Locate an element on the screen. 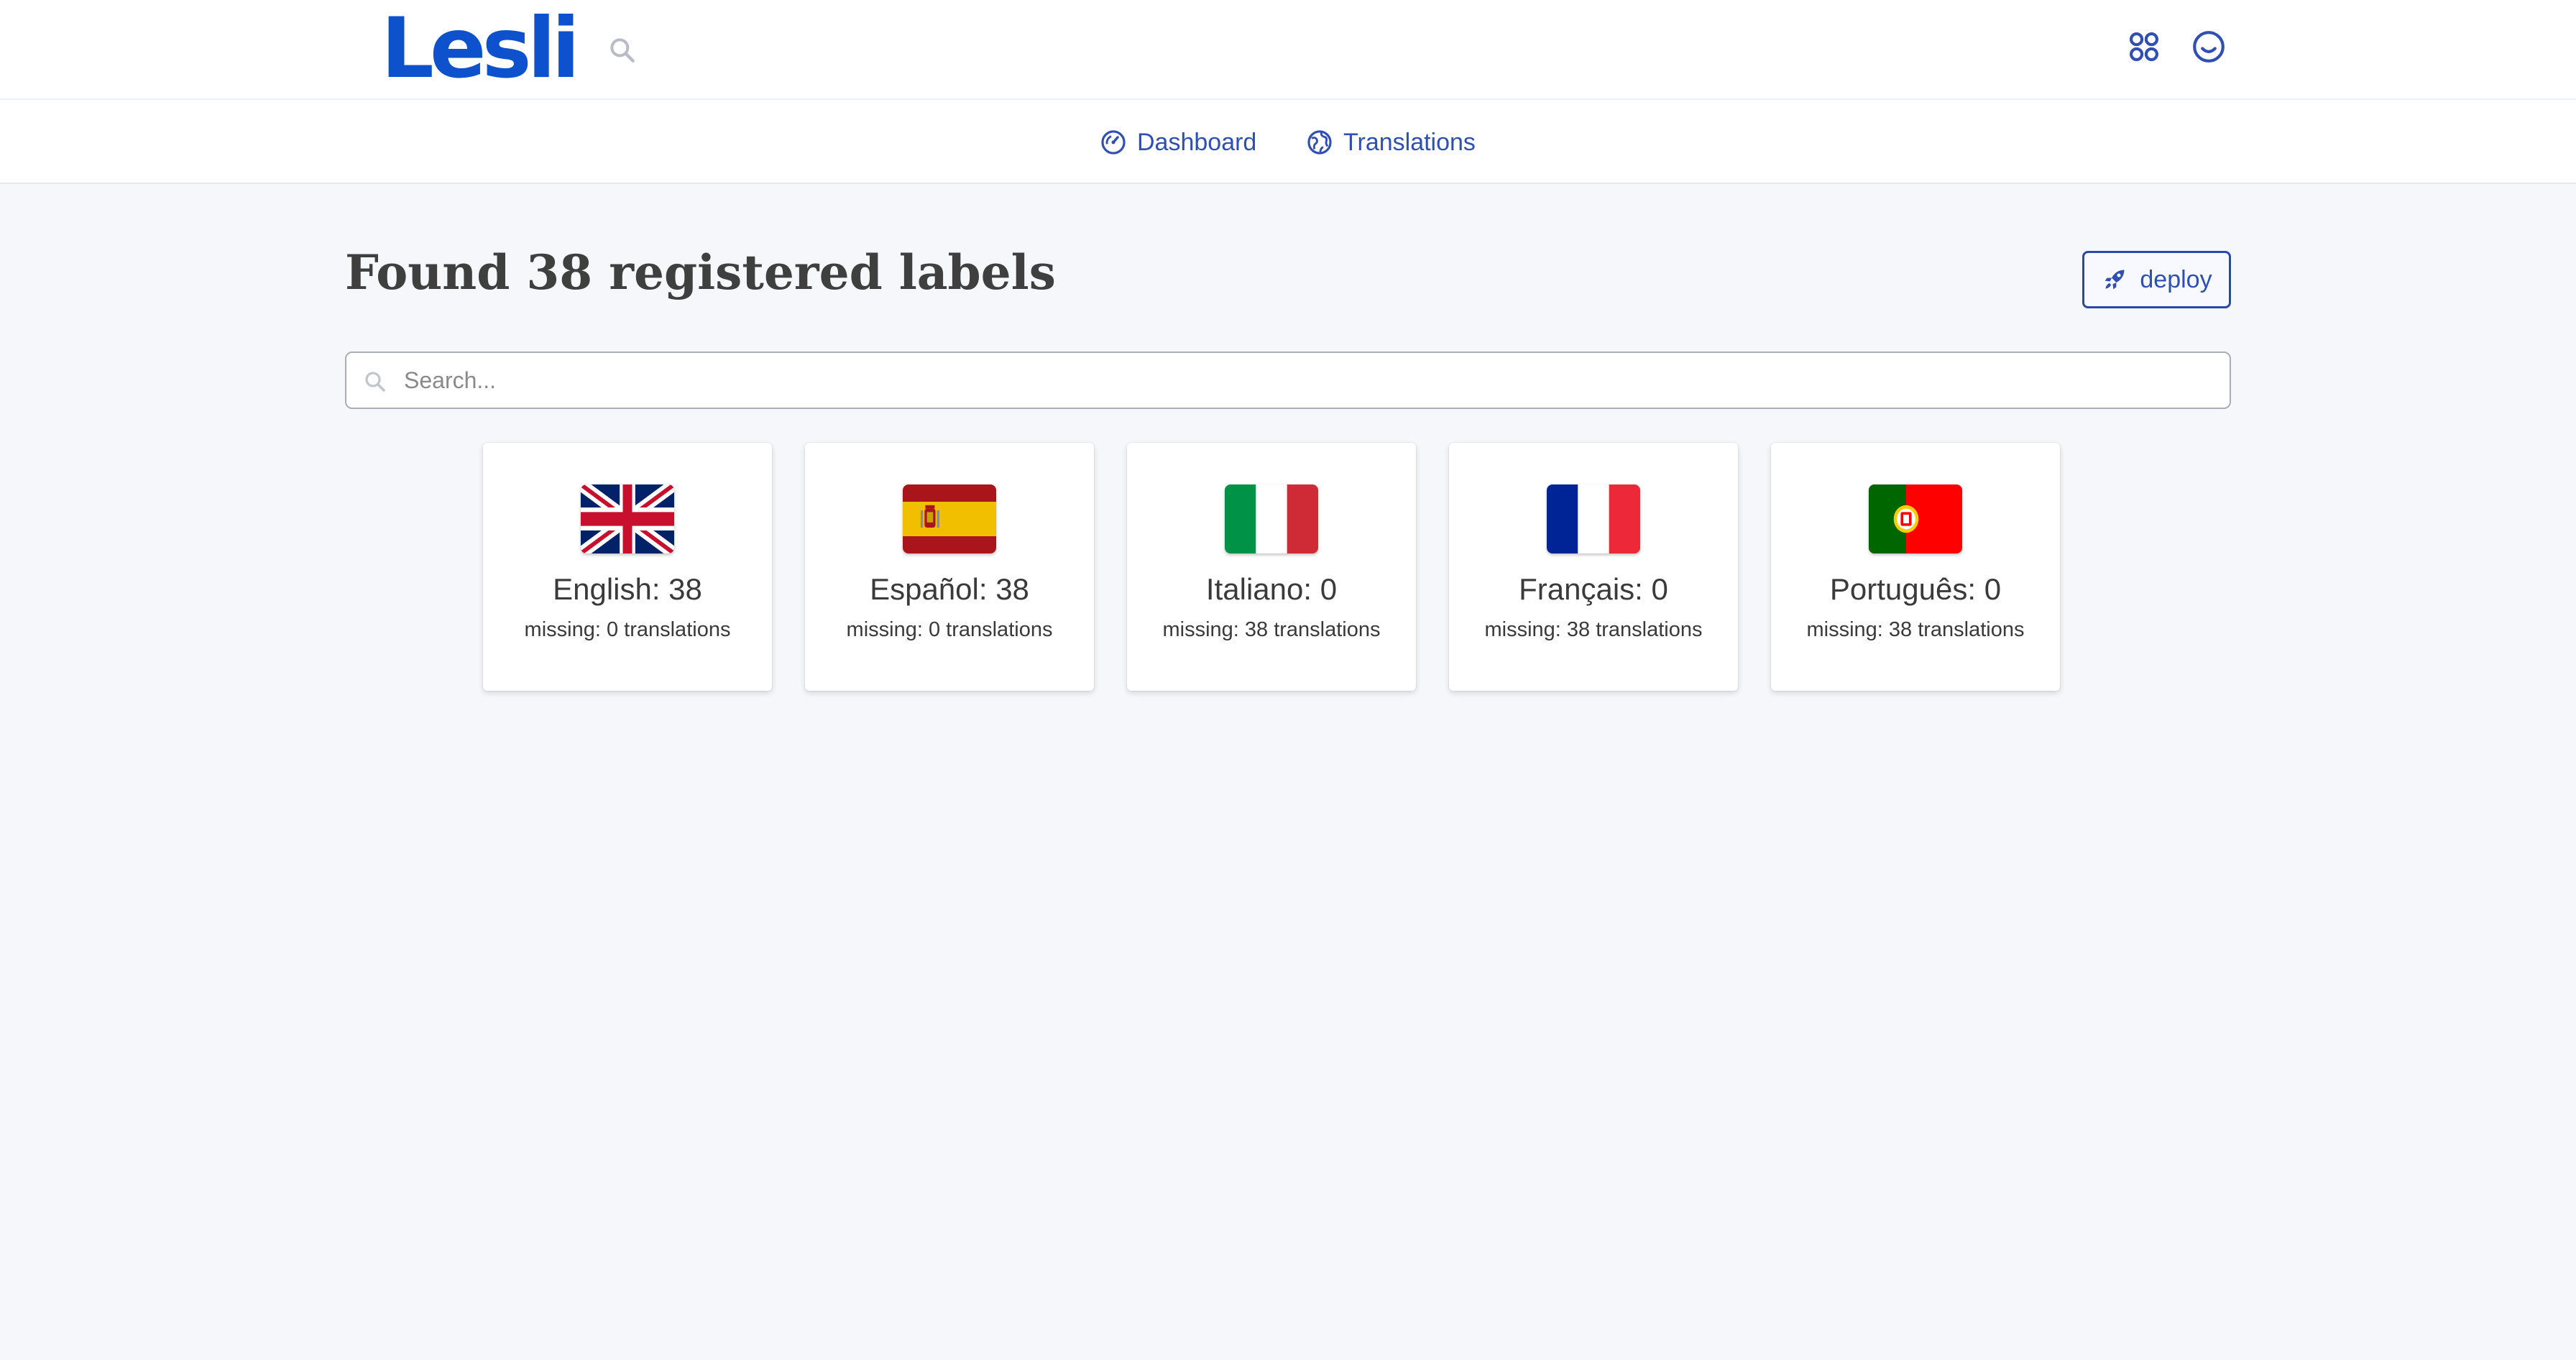 The height and width of the screenshot is (1360, 2576). portugal-flag-icon is located at coordinates (1915, 518).